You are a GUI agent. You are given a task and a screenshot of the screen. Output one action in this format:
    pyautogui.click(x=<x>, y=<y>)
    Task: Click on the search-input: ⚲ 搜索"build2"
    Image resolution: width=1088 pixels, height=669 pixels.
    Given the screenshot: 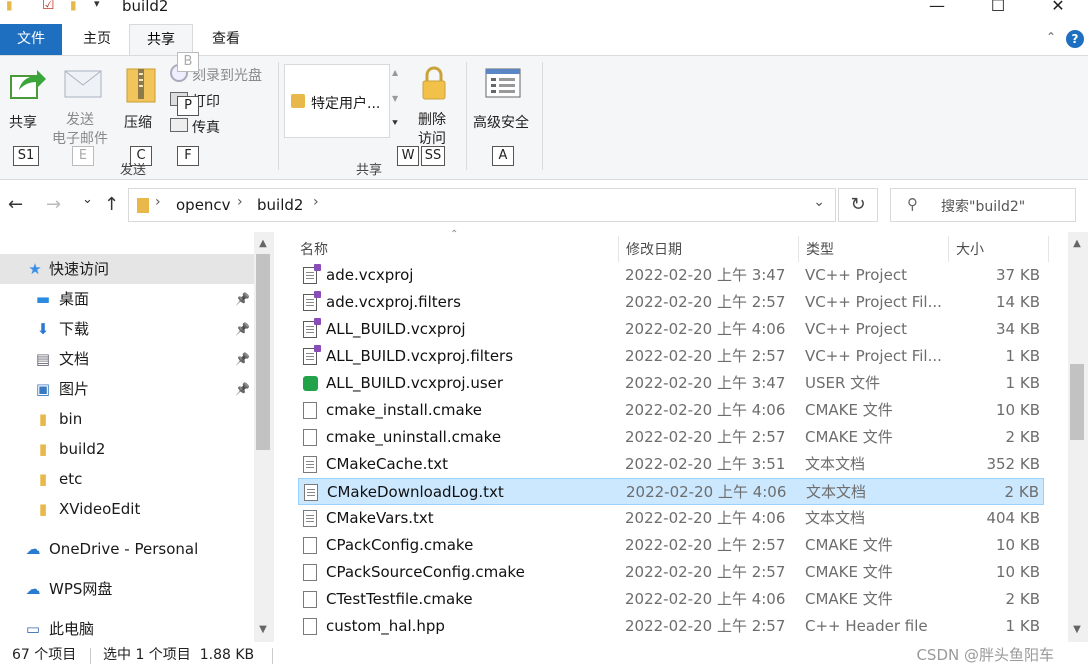 What is the action you would take?
    pyautogui.click(x=983, y=205)
    